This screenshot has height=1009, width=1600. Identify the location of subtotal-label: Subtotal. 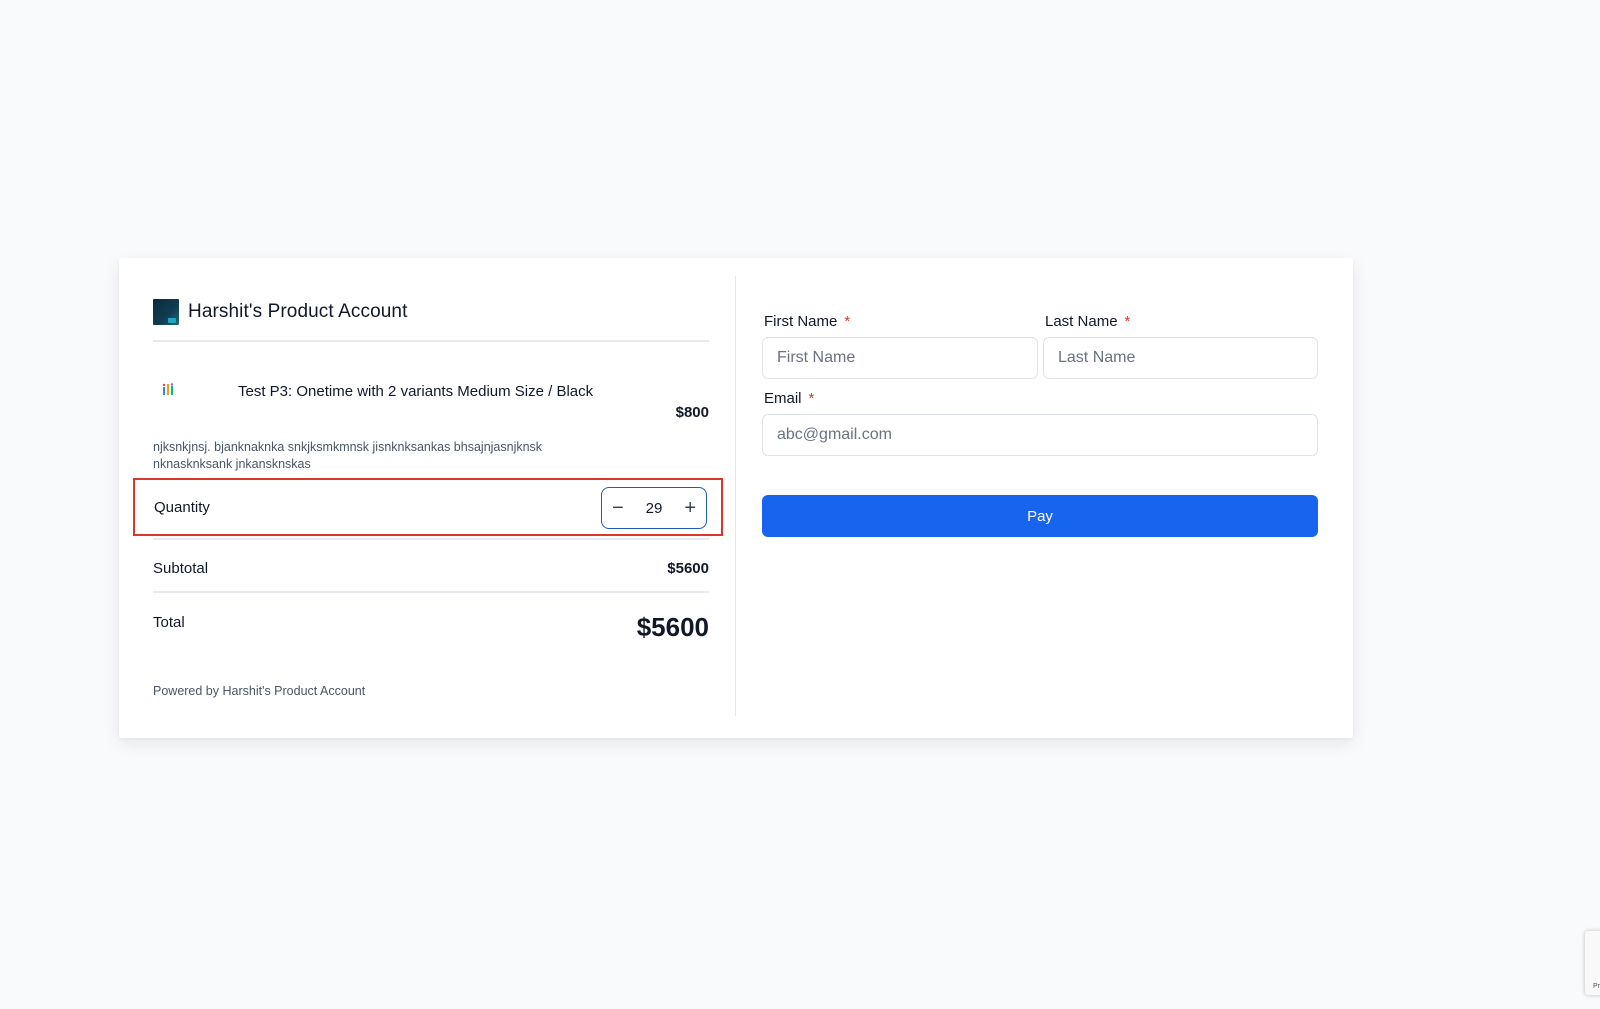
(181, 568).